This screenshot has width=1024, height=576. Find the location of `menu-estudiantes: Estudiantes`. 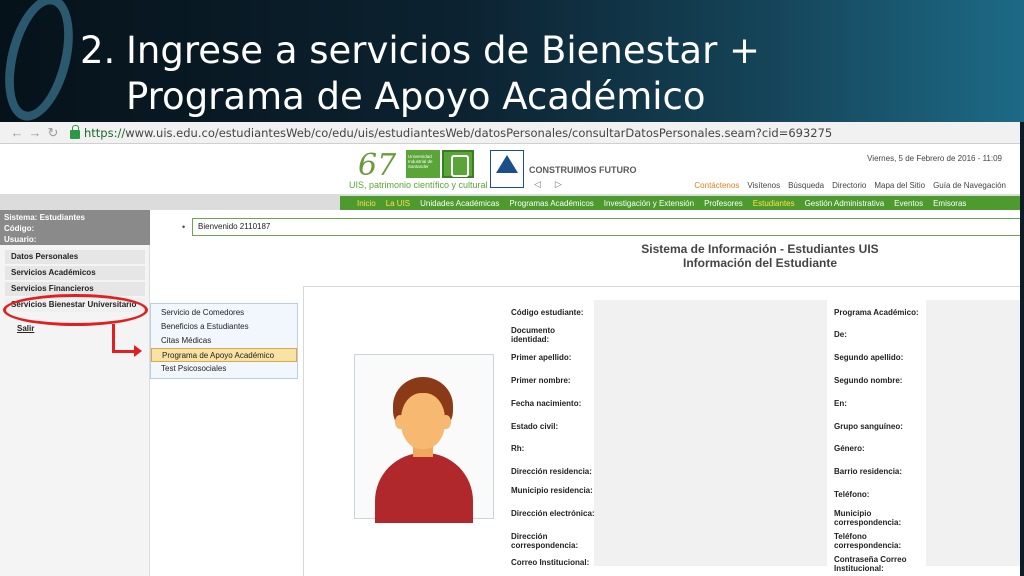

menu-estudiantes: Estudiantes is located at coordinates (774, 203).